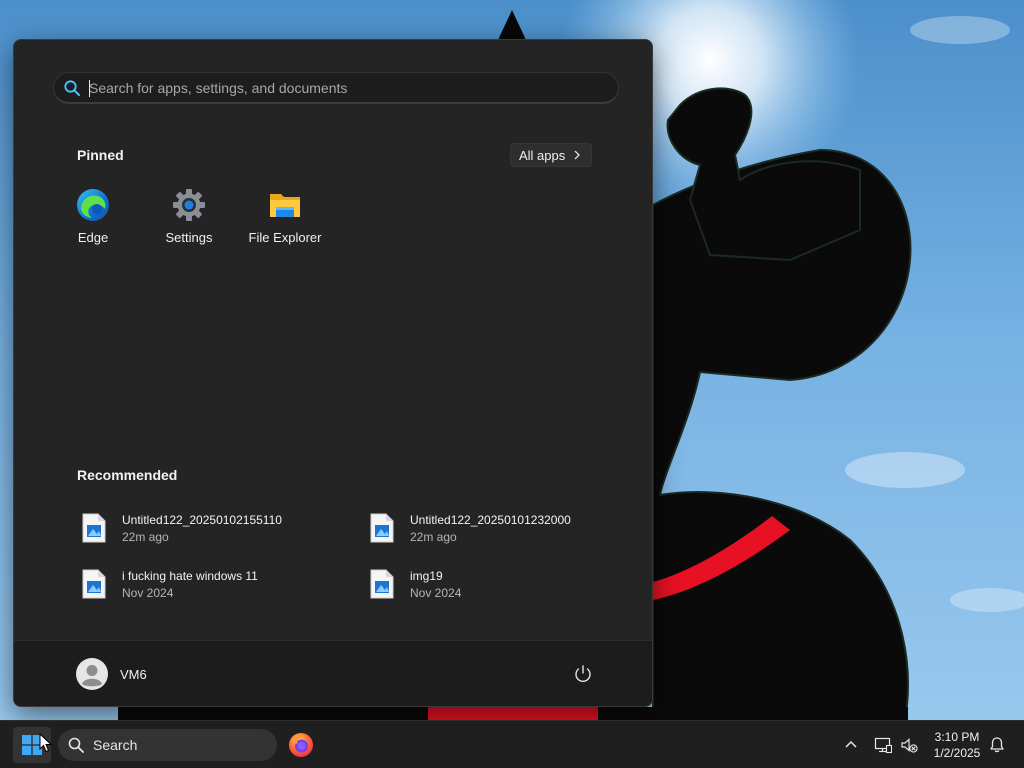 This screenshot has width=1024, height=768. I want to click on pinned-app-settings: Settings, so click(189, 220).